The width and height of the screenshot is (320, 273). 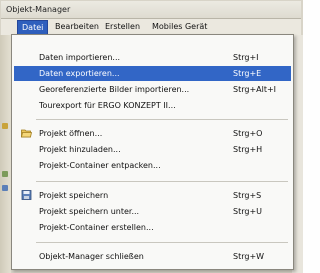 What do you see at coordinates (77, 26) in the screenshot?
I see `menu-bearbeiten: Bearbeiten` at bounding box center [77, 26].